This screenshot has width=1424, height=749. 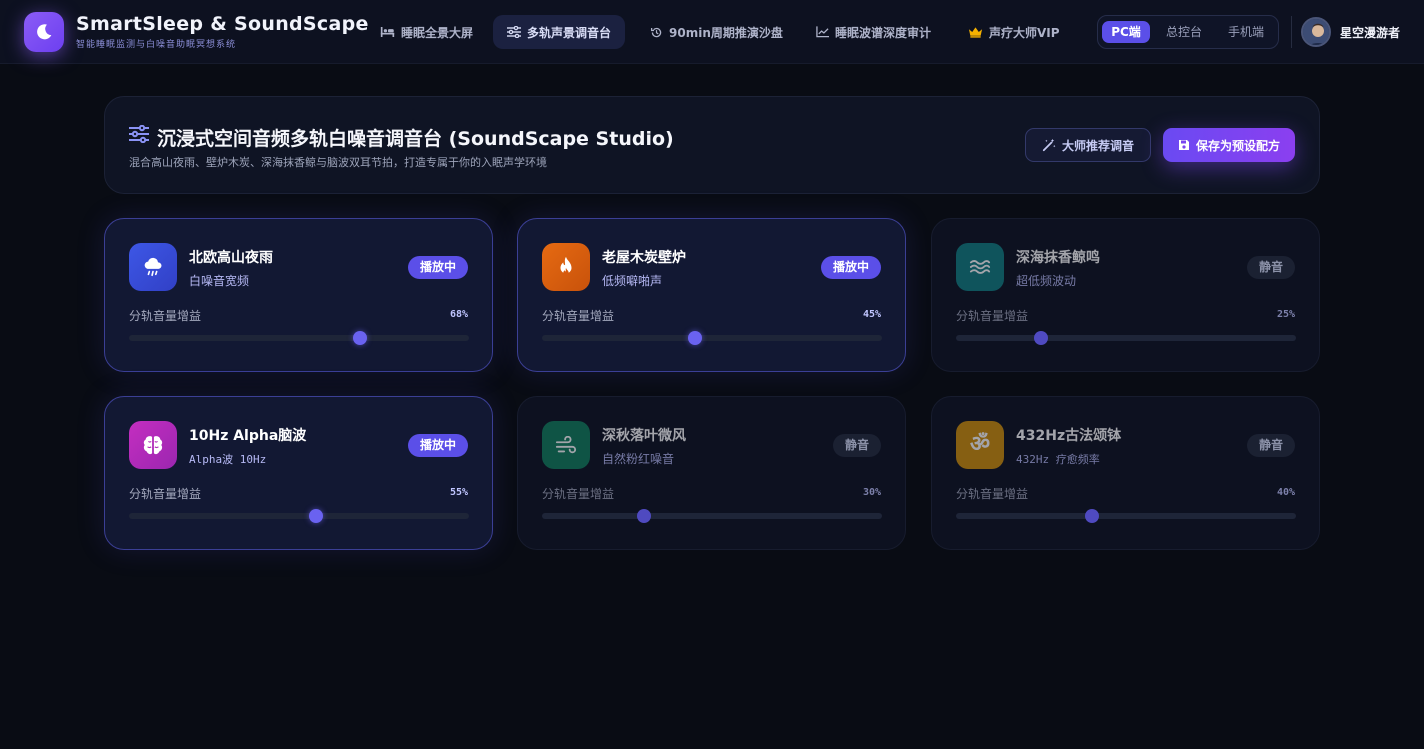 I want to click on platform-pc: PC端, so click(x=1126, y=32).